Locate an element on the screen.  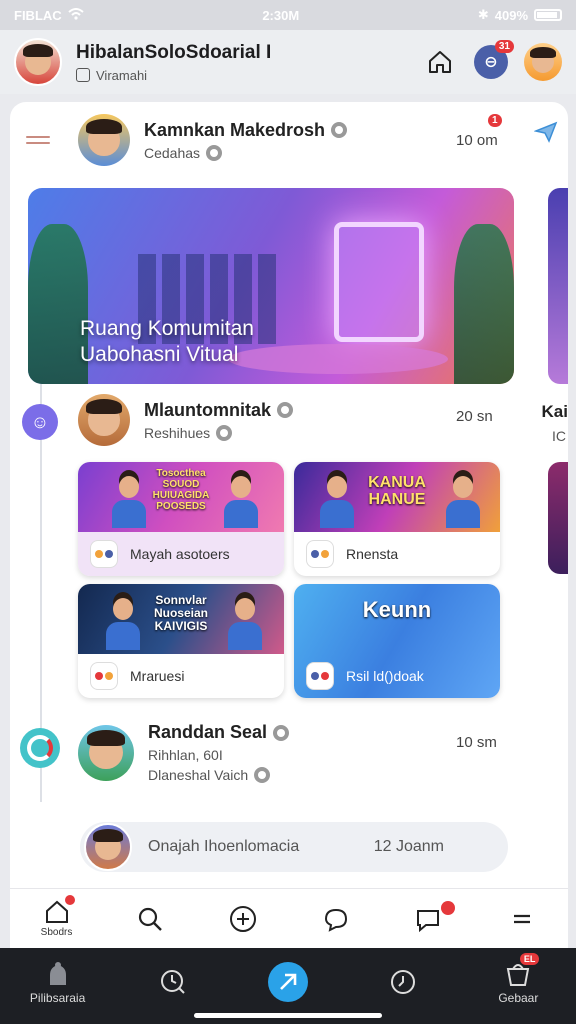
profile-avatar is located at coordinates (543, 62).